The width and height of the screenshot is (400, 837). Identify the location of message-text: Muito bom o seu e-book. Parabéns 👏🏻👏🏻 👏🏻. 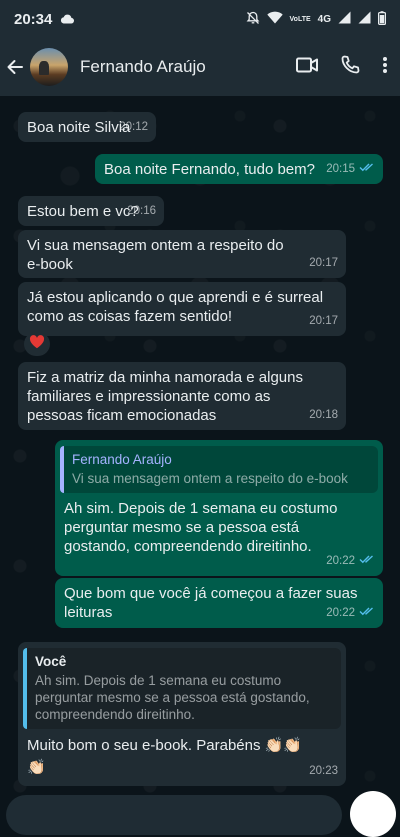
(164, 756).